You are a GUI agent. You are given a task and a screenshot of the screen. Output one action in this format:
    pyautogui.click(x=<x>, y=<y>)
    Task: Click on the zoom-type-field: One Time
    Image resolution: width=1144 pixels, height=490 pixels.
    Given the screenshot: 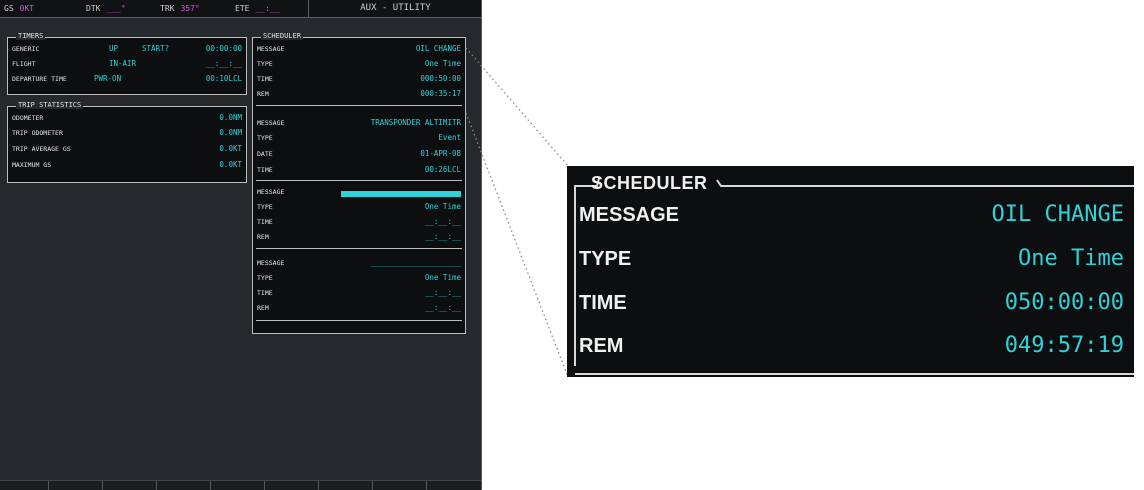 What is the action you would take?
    pyautogui.click(x=1071, y=258)
    